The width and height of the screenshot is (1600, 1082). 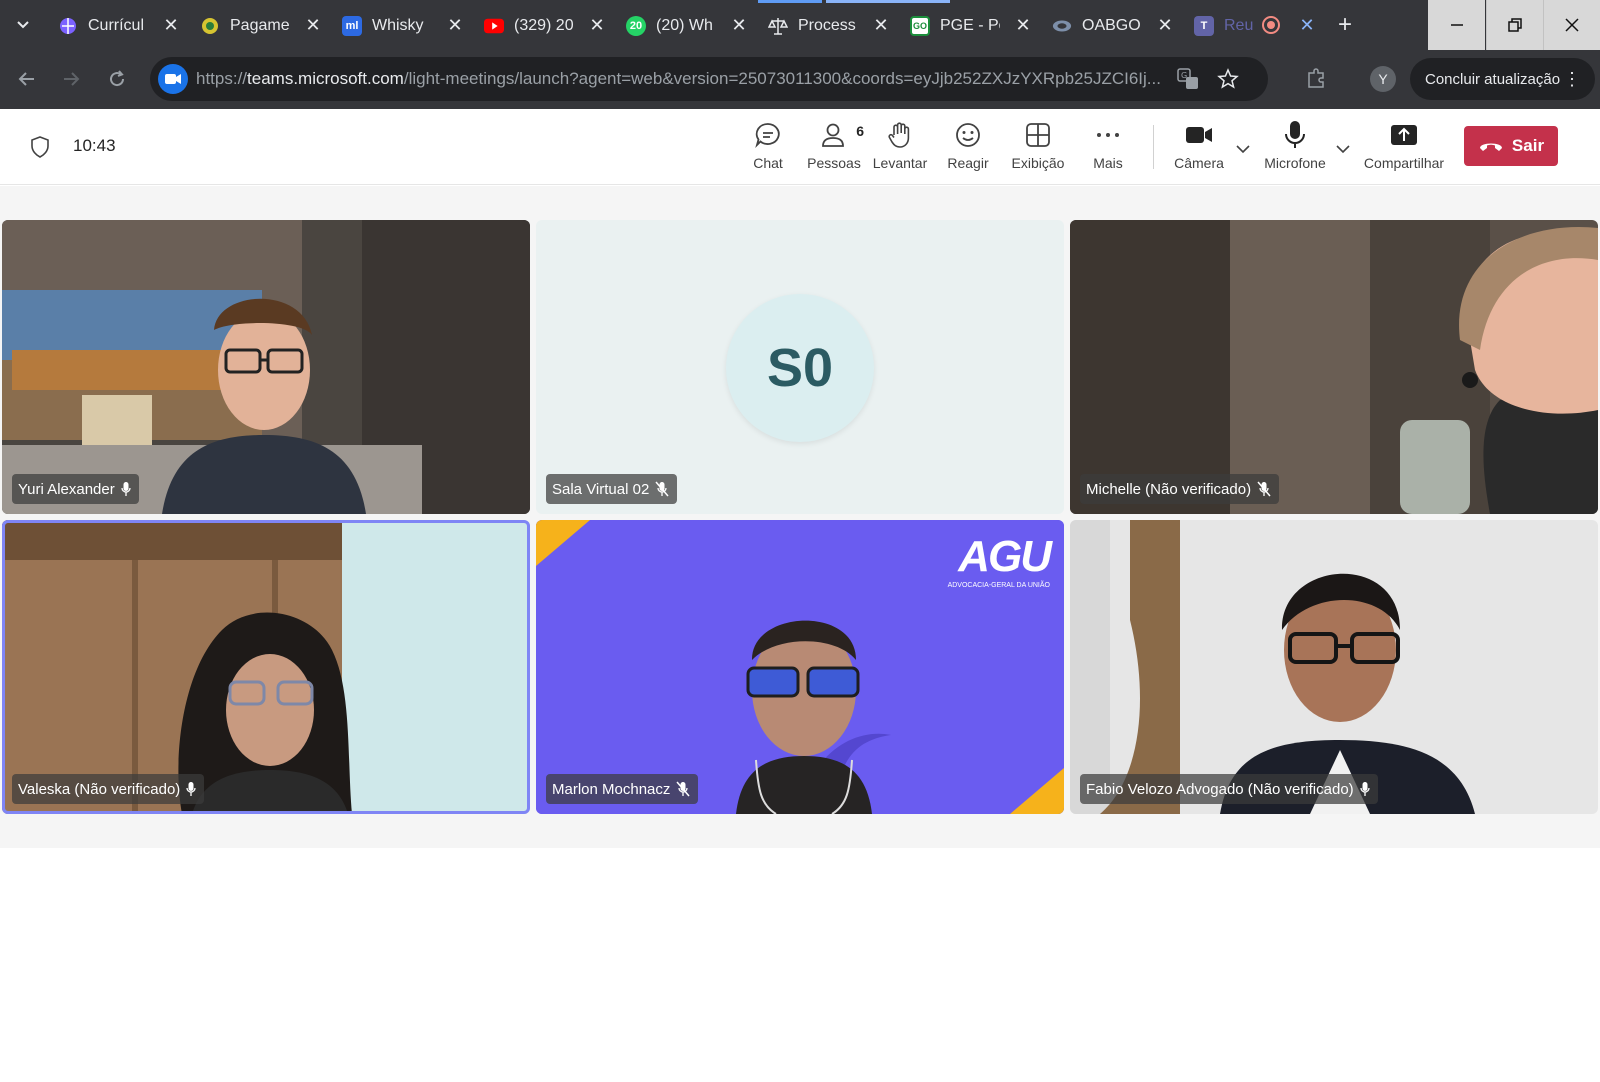 What do you see at coordinates (27, 79) in the screenshot?
I see `back-arrow-icon` at bounding box center [27, 79].